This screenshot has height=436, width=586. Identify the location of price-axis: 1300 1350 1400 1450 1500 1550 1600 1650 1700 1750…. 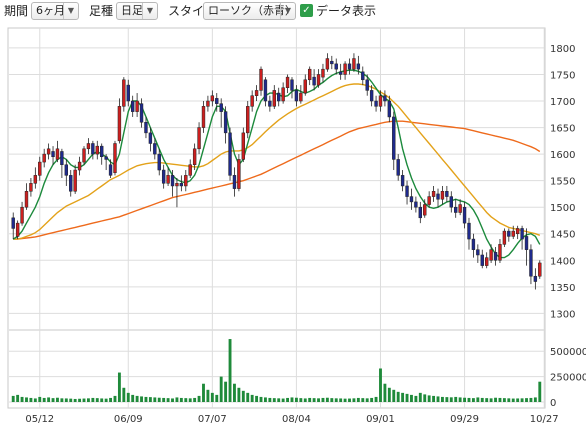
(562, 182).